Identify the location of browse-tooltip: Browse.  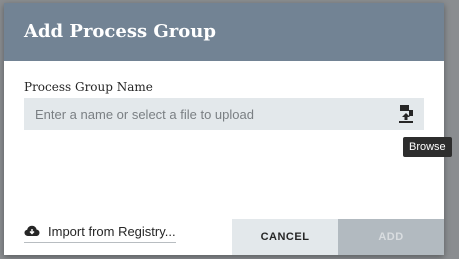
(427, 147).